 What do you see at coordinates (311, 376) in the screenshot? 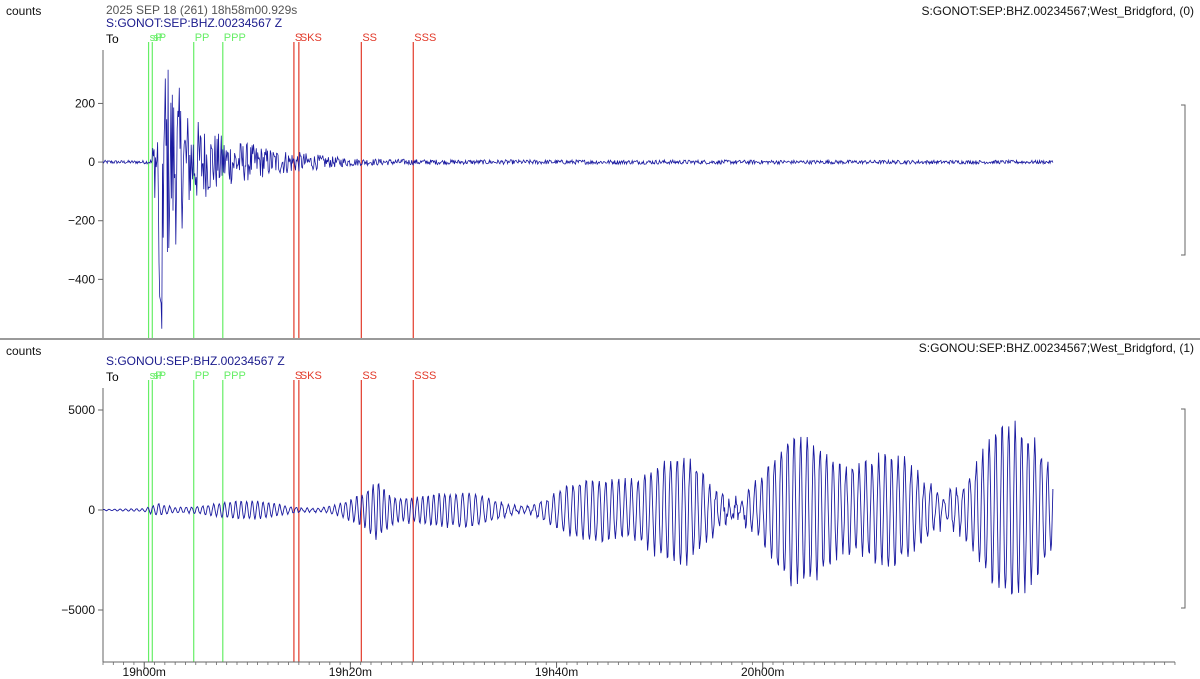
I see `phase-label-1-5: SKS` at bounding box center [311, 376].